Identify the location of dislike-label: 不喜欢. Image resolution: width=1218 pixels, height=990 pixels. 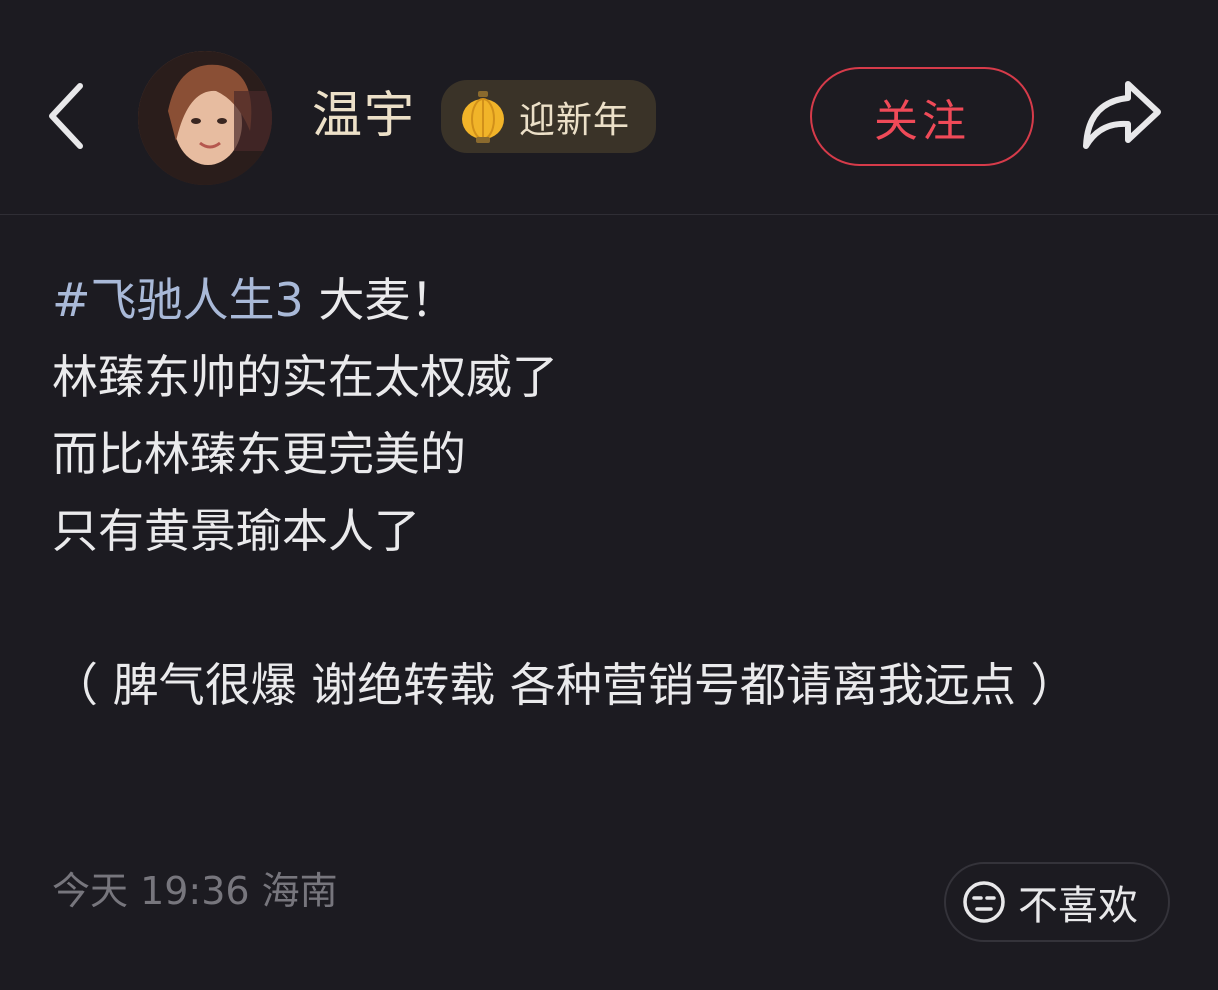
(1078, 906).